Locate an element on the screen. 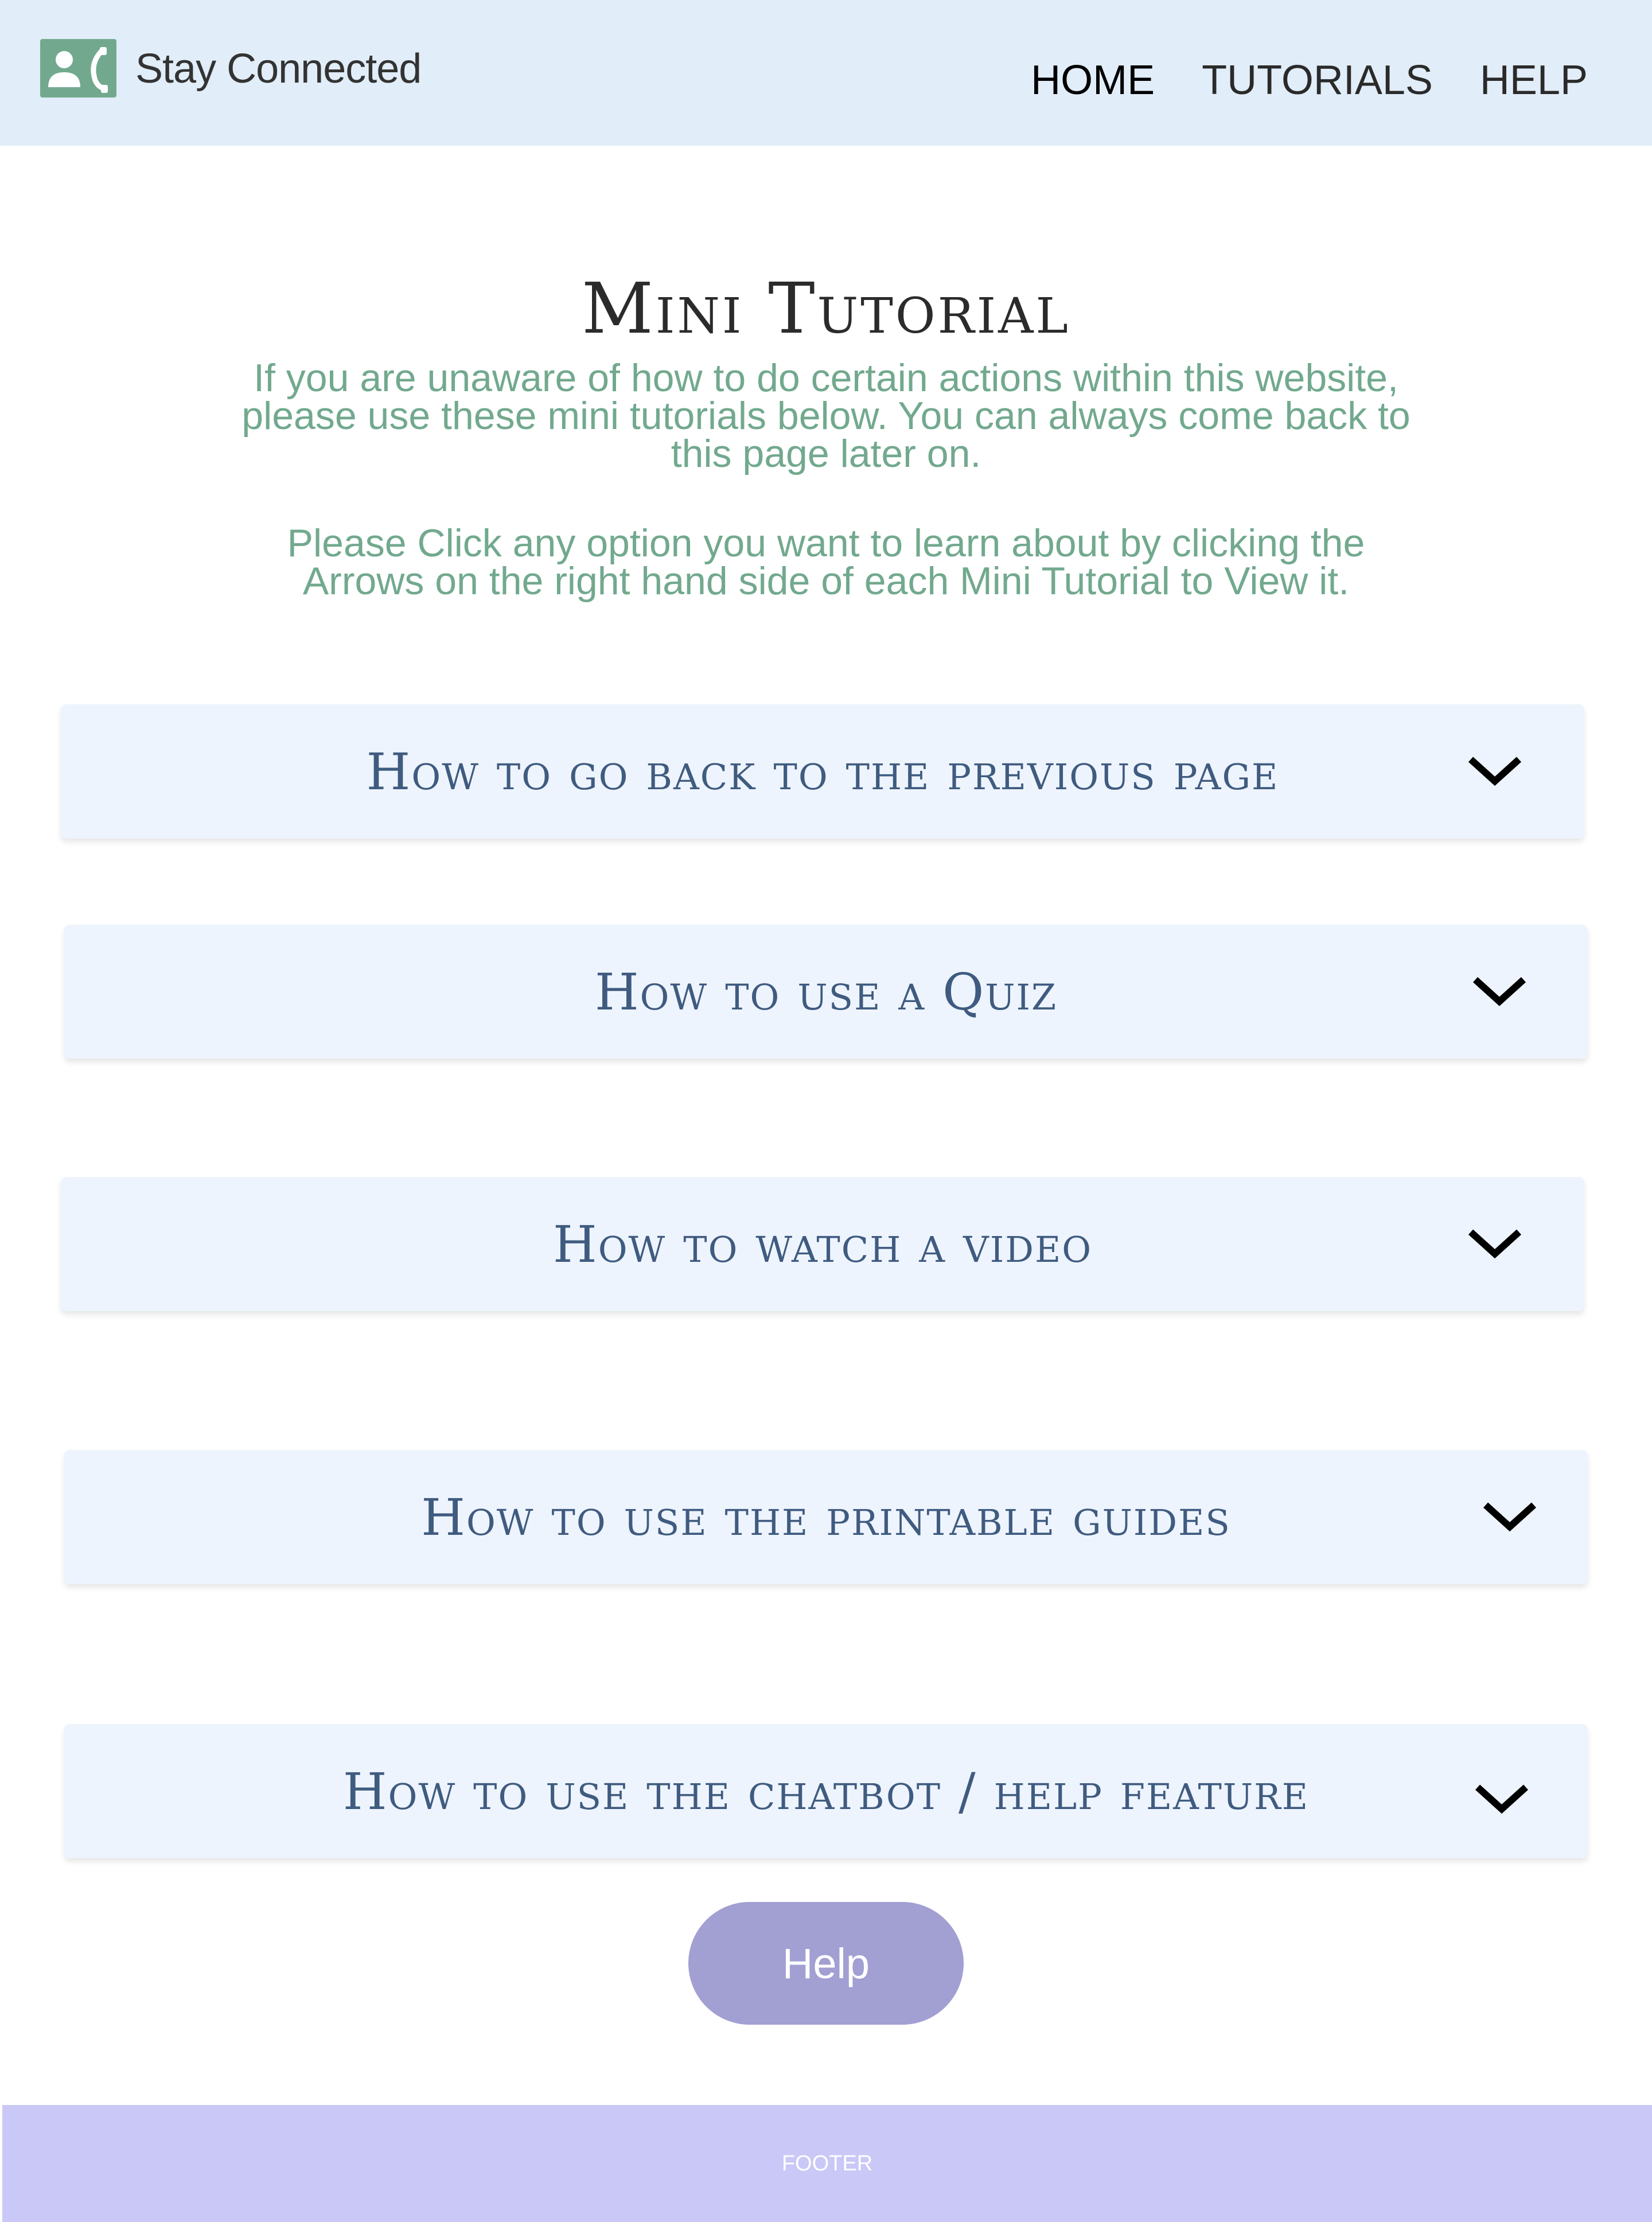 The height and width of the screenshot is (2222, 1652). nav-help: HELP is located at coordinates (1534, 80).